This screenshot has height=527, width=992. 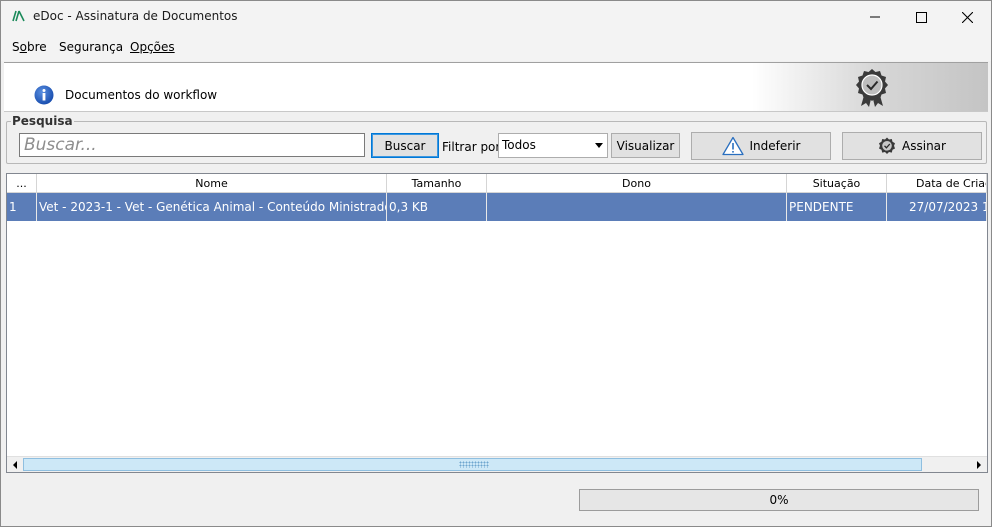 I want to click on close-icon, so click(x=967, y=17).